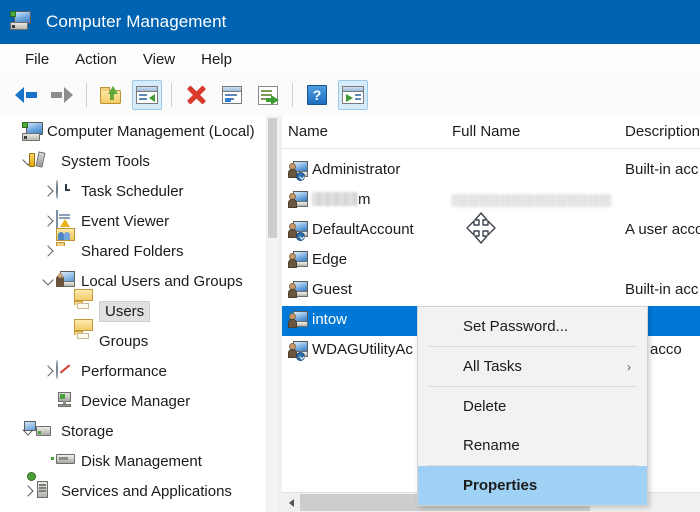 The width and height of the screenshot is (700, 512). Describe the element at coordinates (66, 370) in the screenshot. I see `performance-icon` at that location.